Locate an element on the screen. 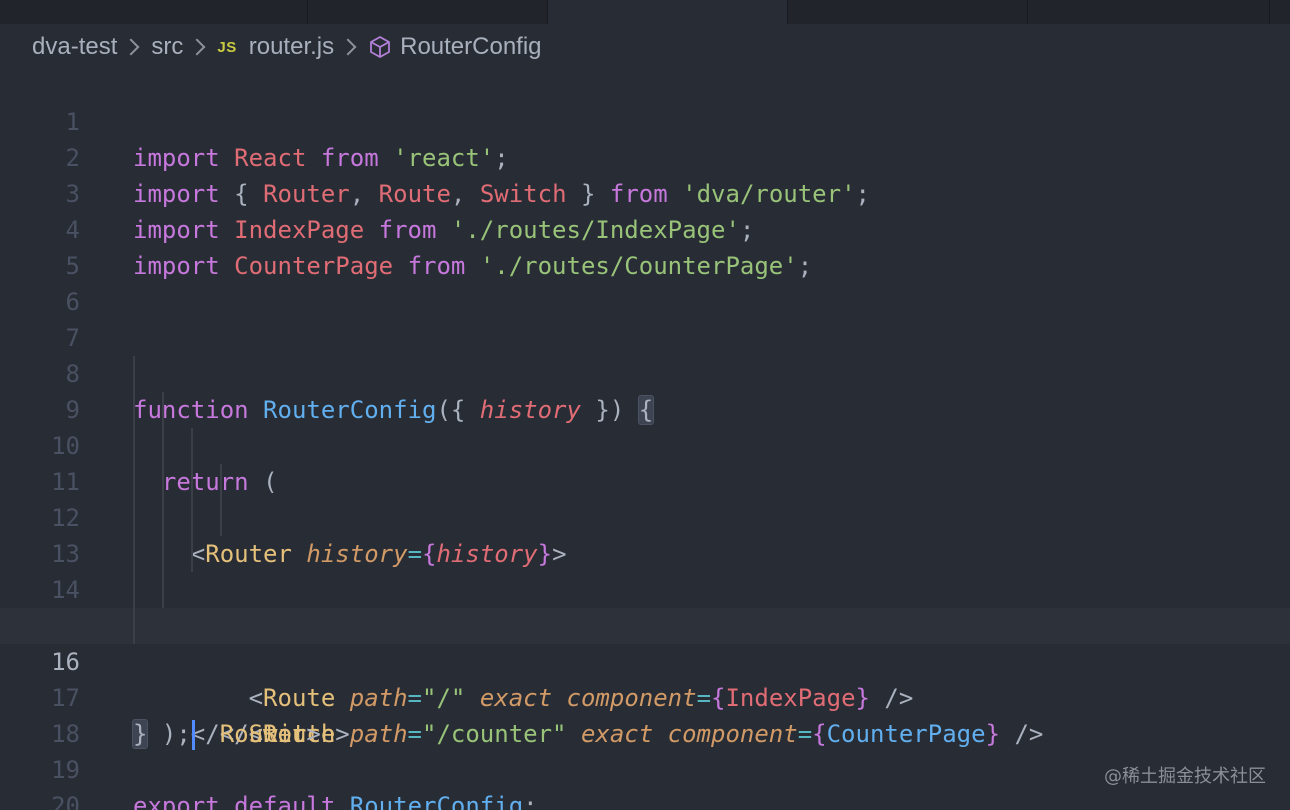  line-number: 20 is located at coordinates (65, 801).